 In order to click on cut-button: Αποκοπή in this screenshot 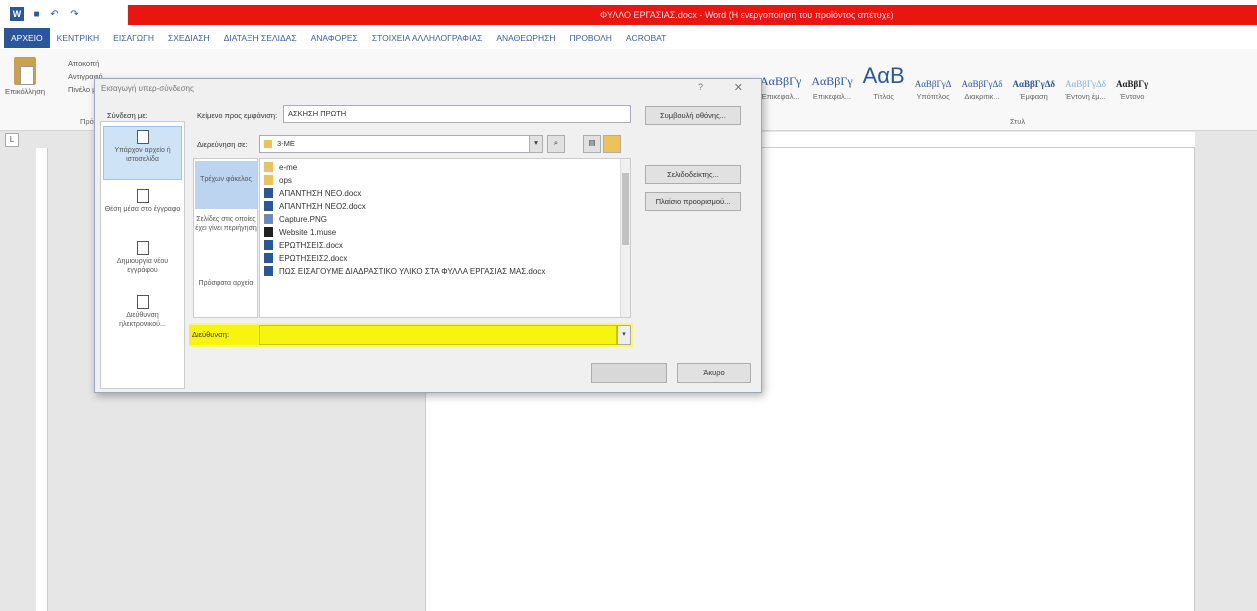, I will do `click(104, 63)`.